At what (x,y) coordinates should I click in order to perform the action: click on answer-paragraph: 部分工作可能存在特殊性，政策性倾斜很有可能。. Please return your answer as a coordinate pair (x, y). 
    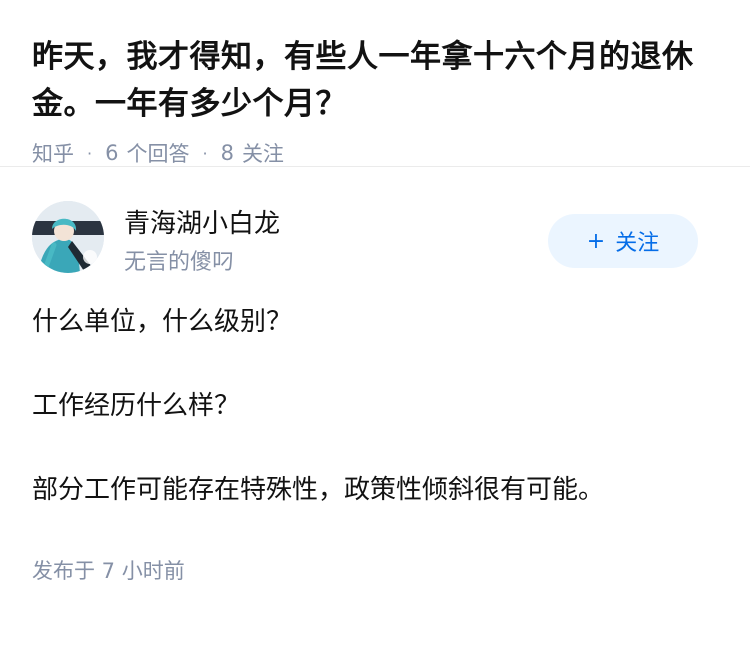
    Looking at the image, I should click on (318, 490).